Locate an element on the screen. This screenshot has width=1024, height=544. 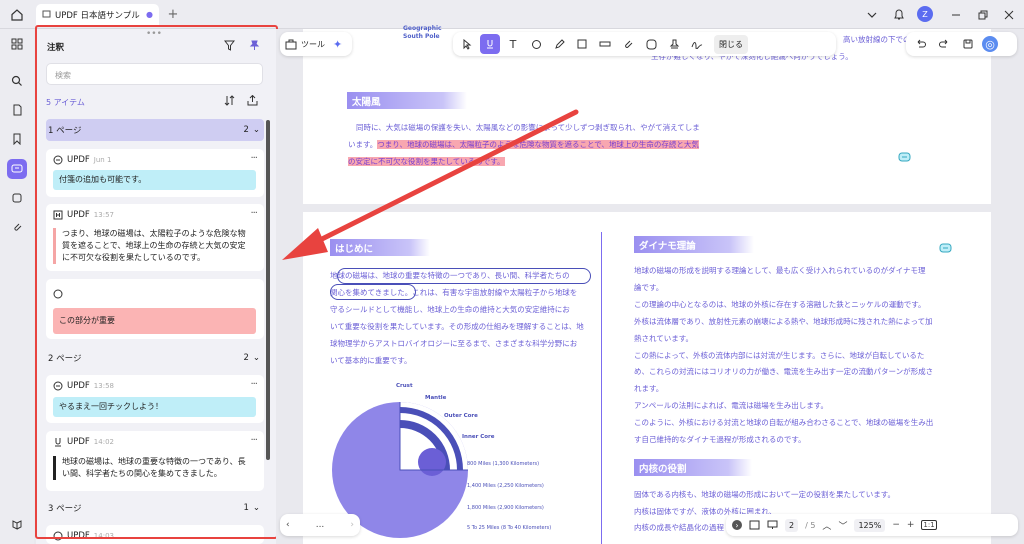
home-icon is located at coordinates (17, 15).